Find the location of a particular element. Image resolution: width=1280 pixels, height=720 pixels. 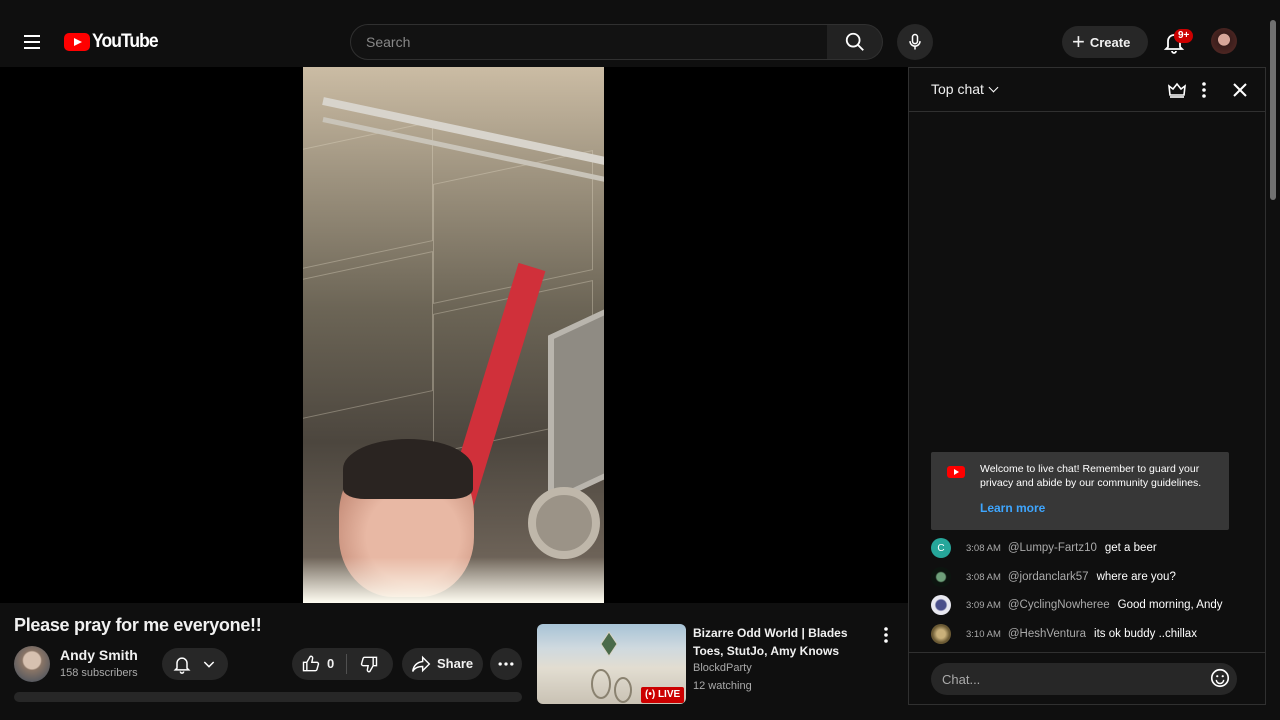

dislike-button is located at coordinates (370, 664).